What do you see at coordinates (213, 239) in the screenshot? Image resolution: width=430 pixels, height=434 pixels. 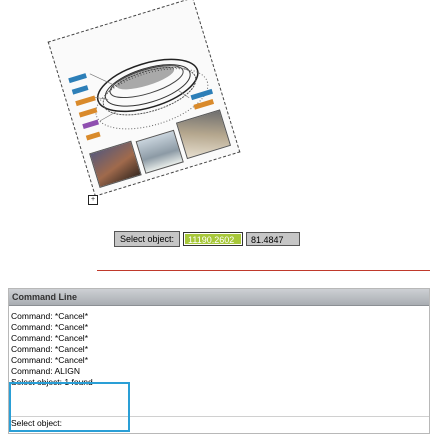 I see `dynamic-input-x-field: 11190.2602` at bounding box center [213, 239].